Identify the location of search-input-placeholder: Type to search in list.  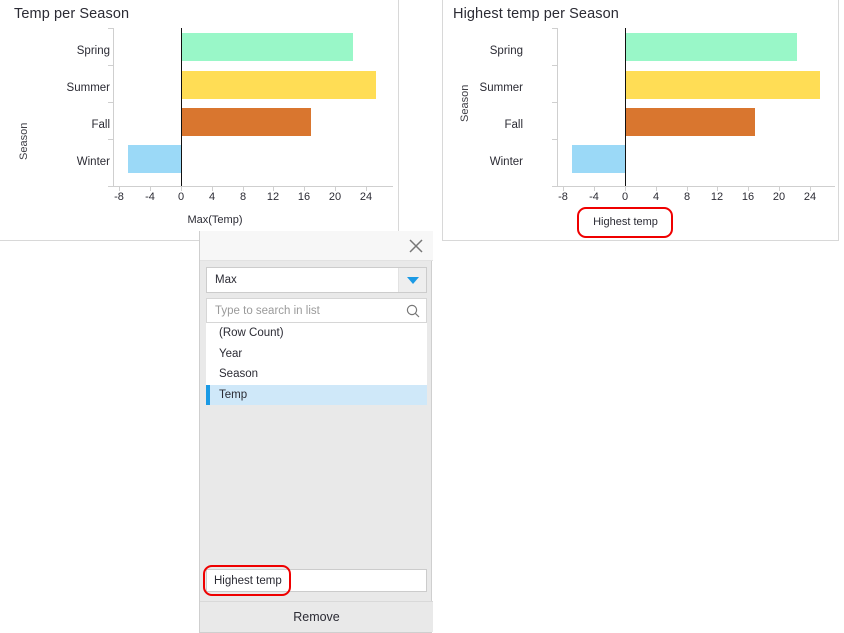
(267, 310).